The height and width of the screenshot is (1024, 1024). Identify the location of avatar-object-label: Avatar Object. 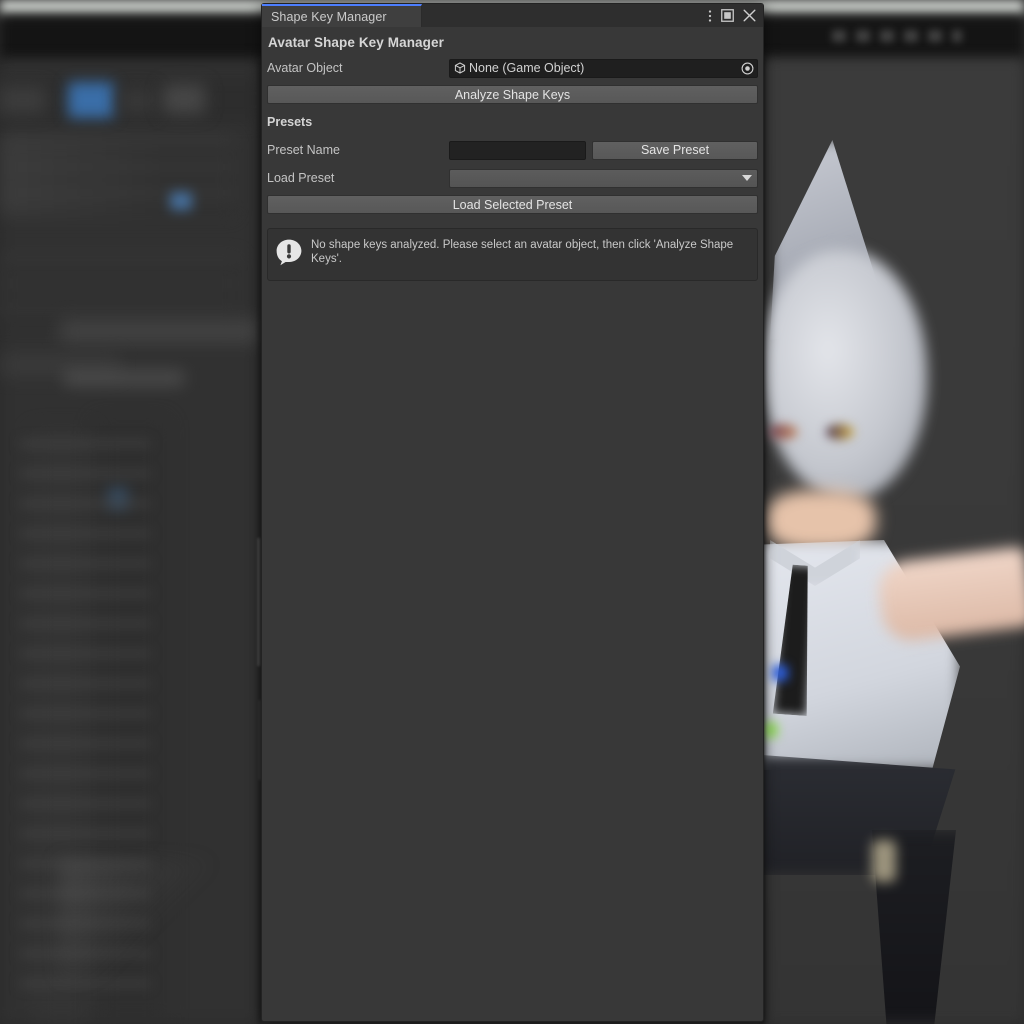
(305, 68).